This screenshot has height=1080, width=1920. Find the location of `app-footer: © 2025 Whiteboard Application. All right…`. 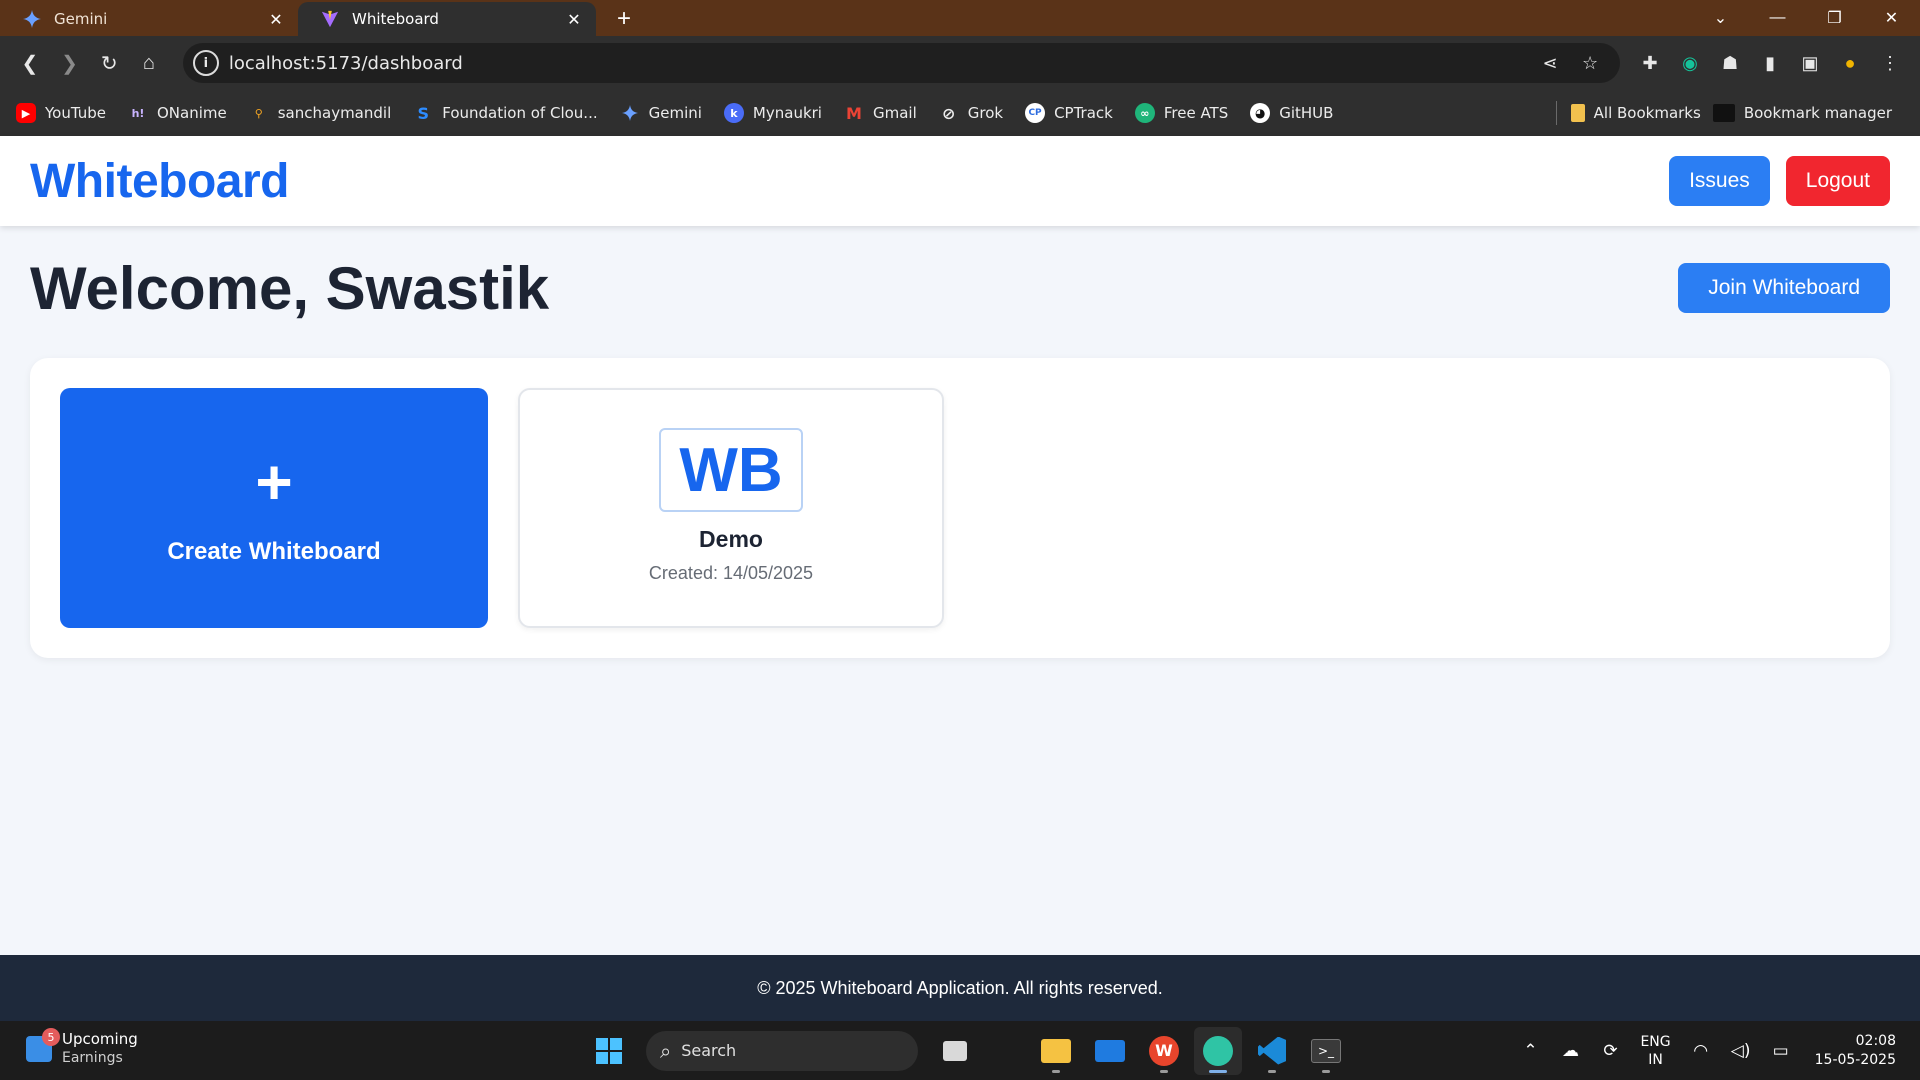

app-footer: © 2025 Whiteboard Application. All right… is located at coordinates (960, 988).